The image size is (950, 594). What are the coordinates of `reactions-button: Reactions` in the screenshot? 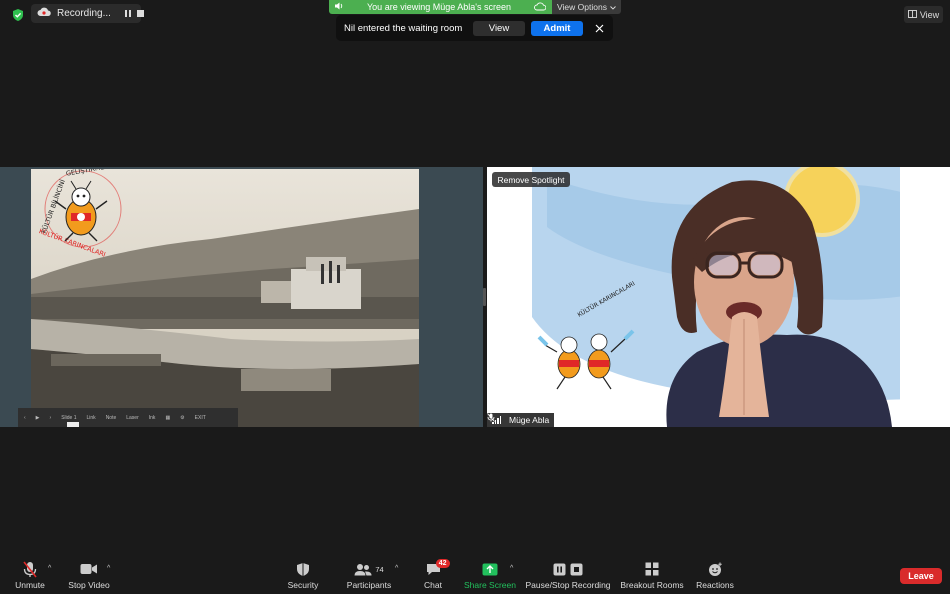 It's located at (715, 576).